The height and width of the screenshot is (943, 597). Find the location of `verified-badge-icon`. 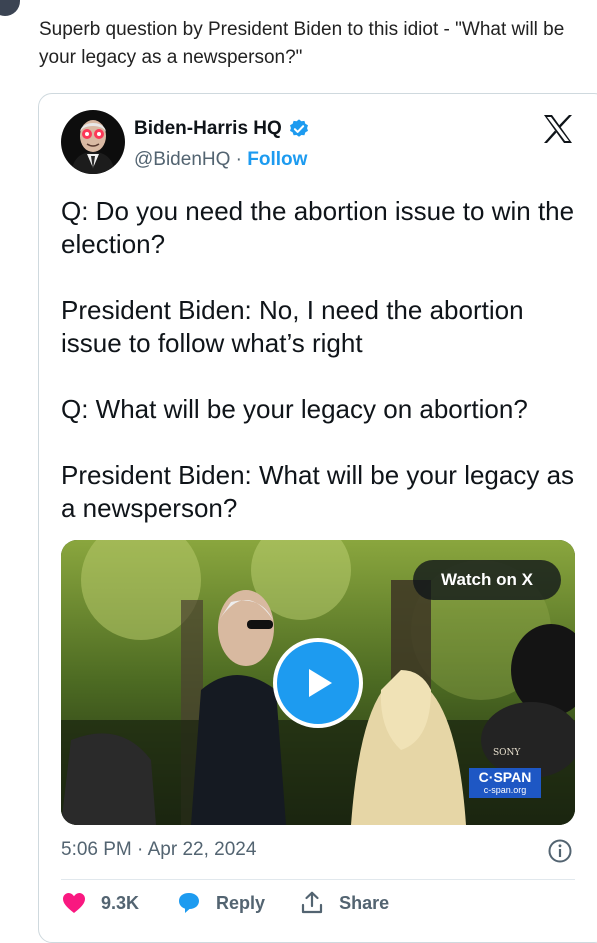

verified-badge-icon is located at coordinates (298, 128).